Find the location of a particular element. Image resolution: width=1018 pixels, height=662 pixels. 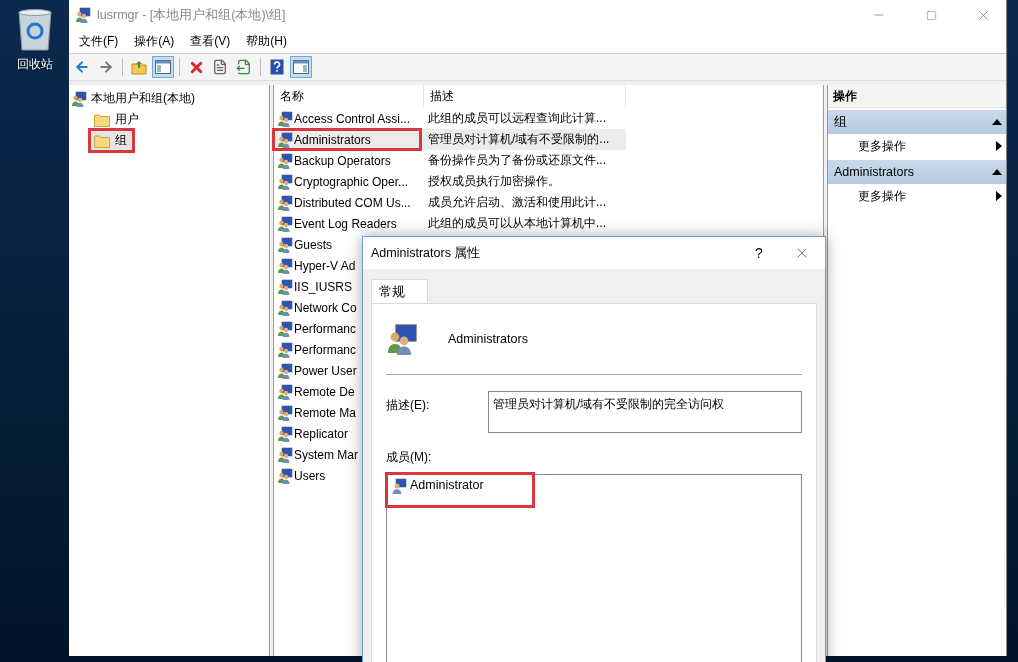

actions-title: 操作 is located at coordinates (917, 96).